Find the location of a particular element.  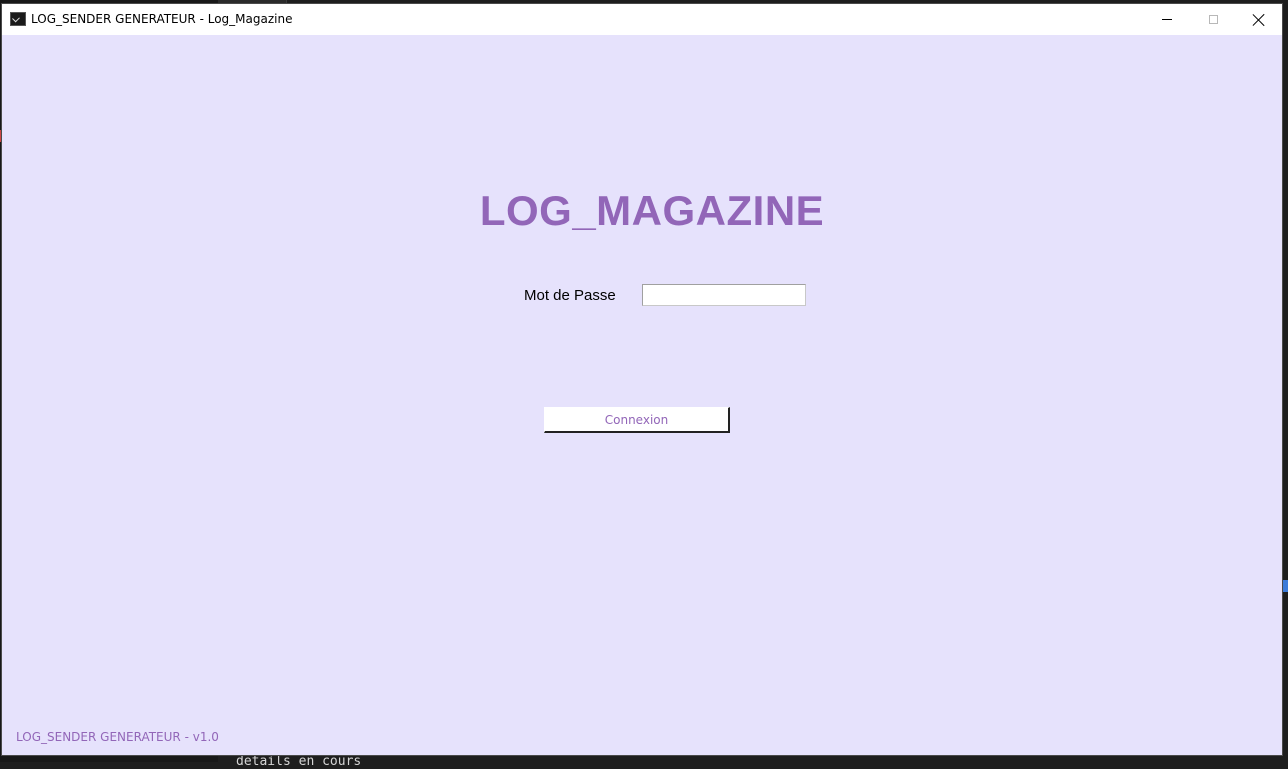

console-icon is located at coordinates (18, 19).